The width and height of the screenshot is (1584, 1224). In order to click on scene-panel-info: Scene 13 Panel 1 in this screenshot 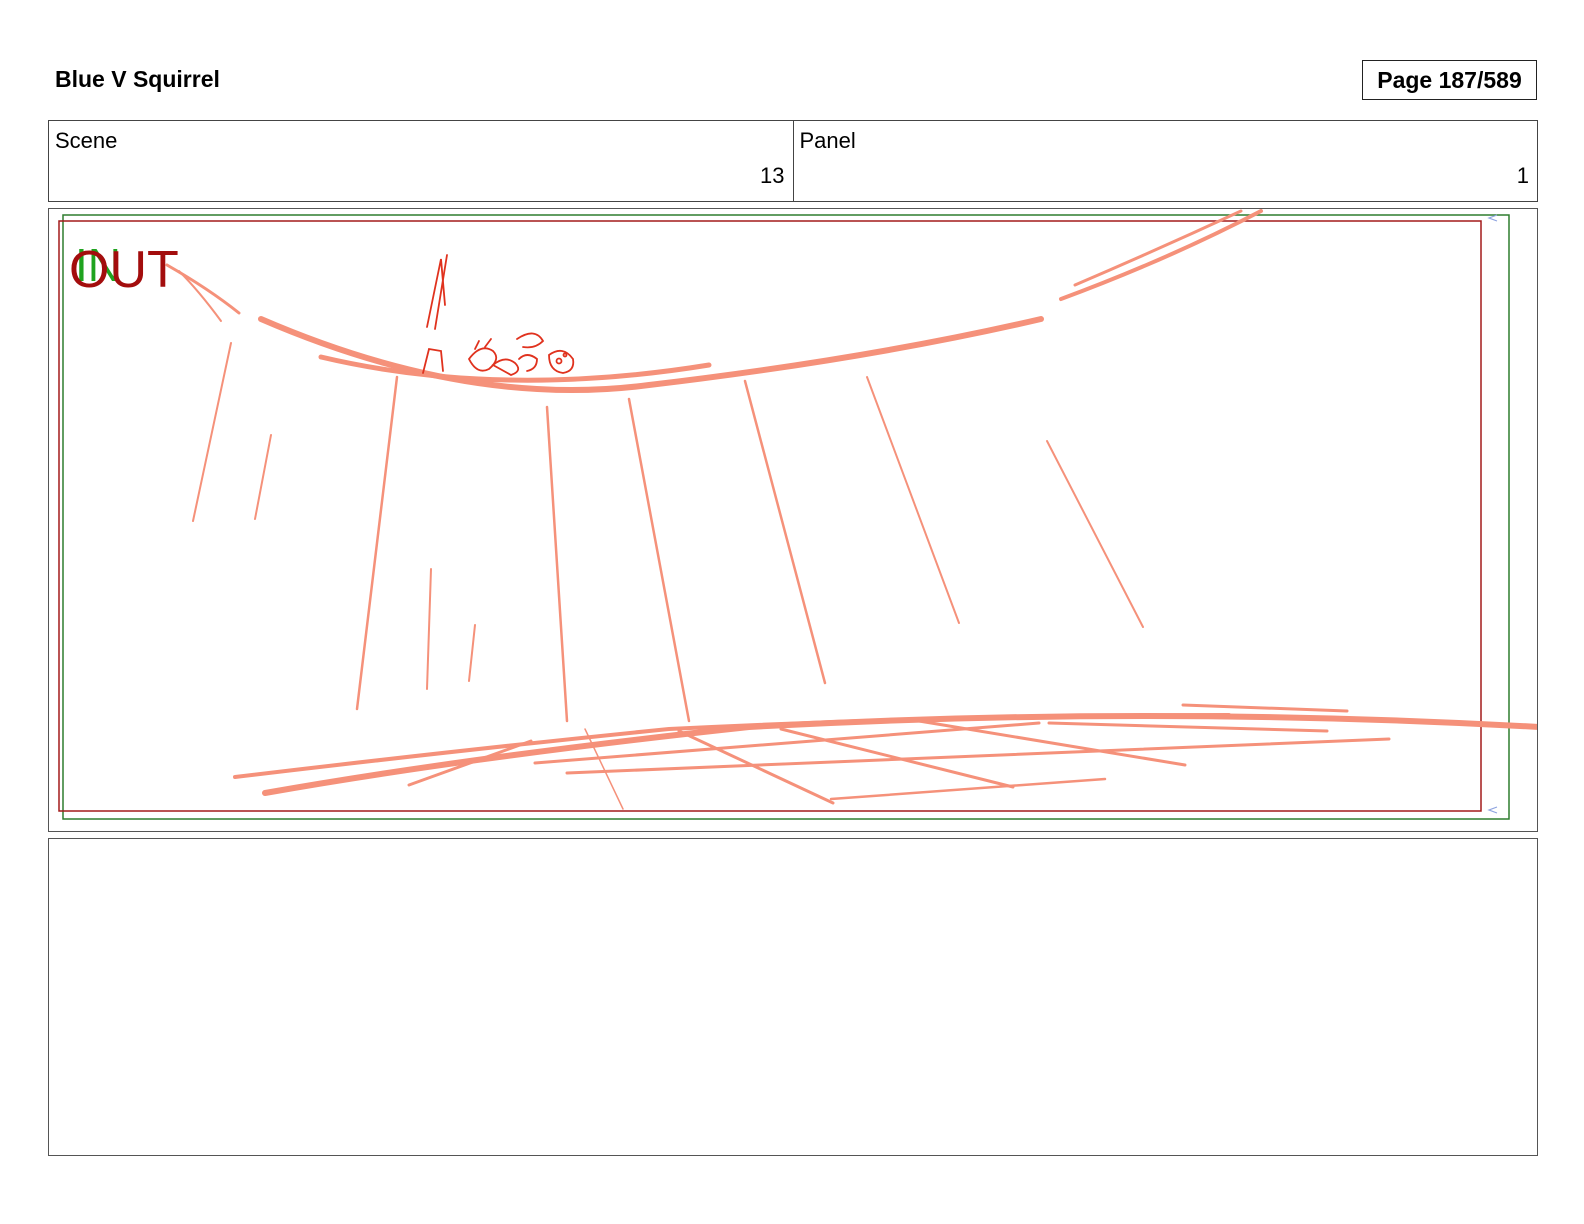, I will do `click(793, 161)`.